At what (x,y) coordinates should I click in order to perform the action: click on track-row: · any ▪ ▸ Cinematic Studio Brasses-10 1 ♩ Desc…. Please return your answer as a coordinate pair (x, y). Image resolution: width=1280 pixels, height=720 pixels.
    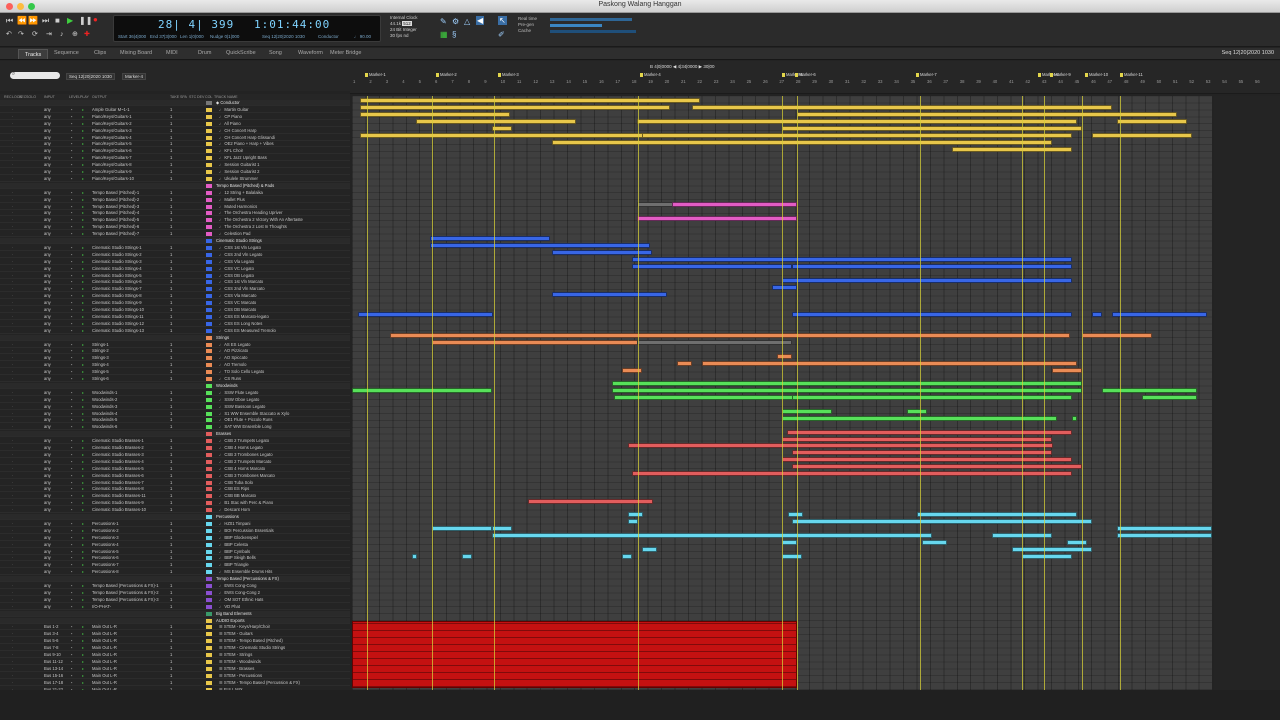
    Looking at the image, I should click on (175, 510).